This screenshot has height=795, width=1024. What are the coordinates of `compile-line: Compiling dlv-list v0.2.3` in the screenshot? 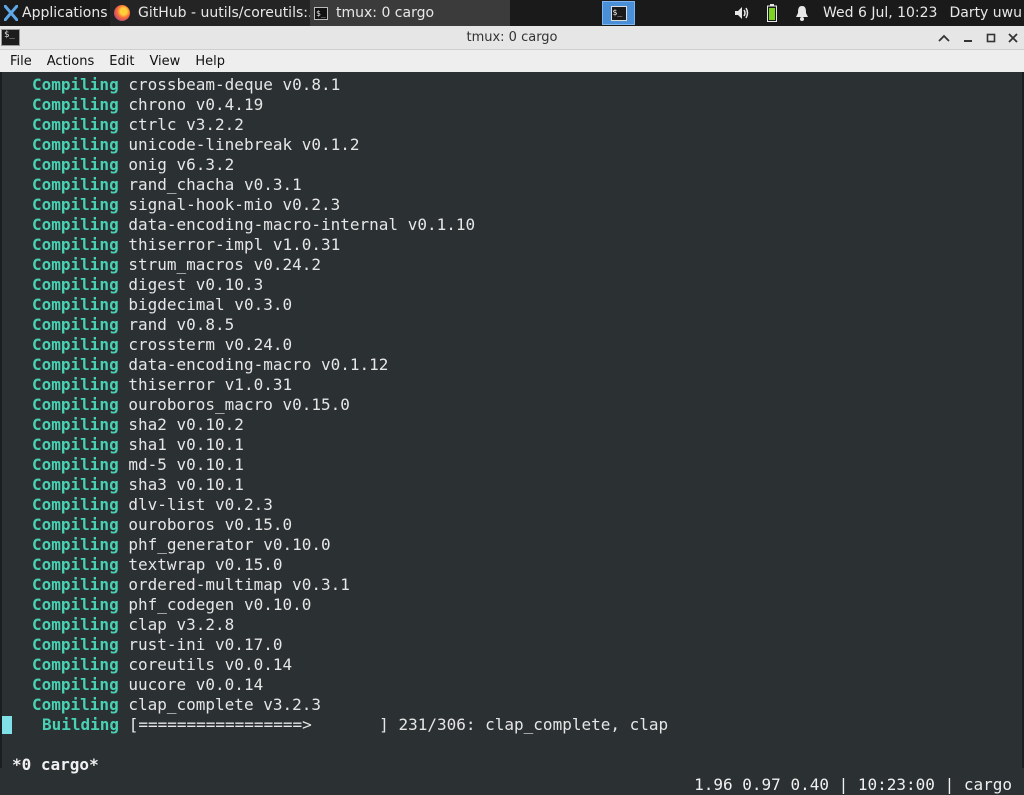 It's located at (152, 505).